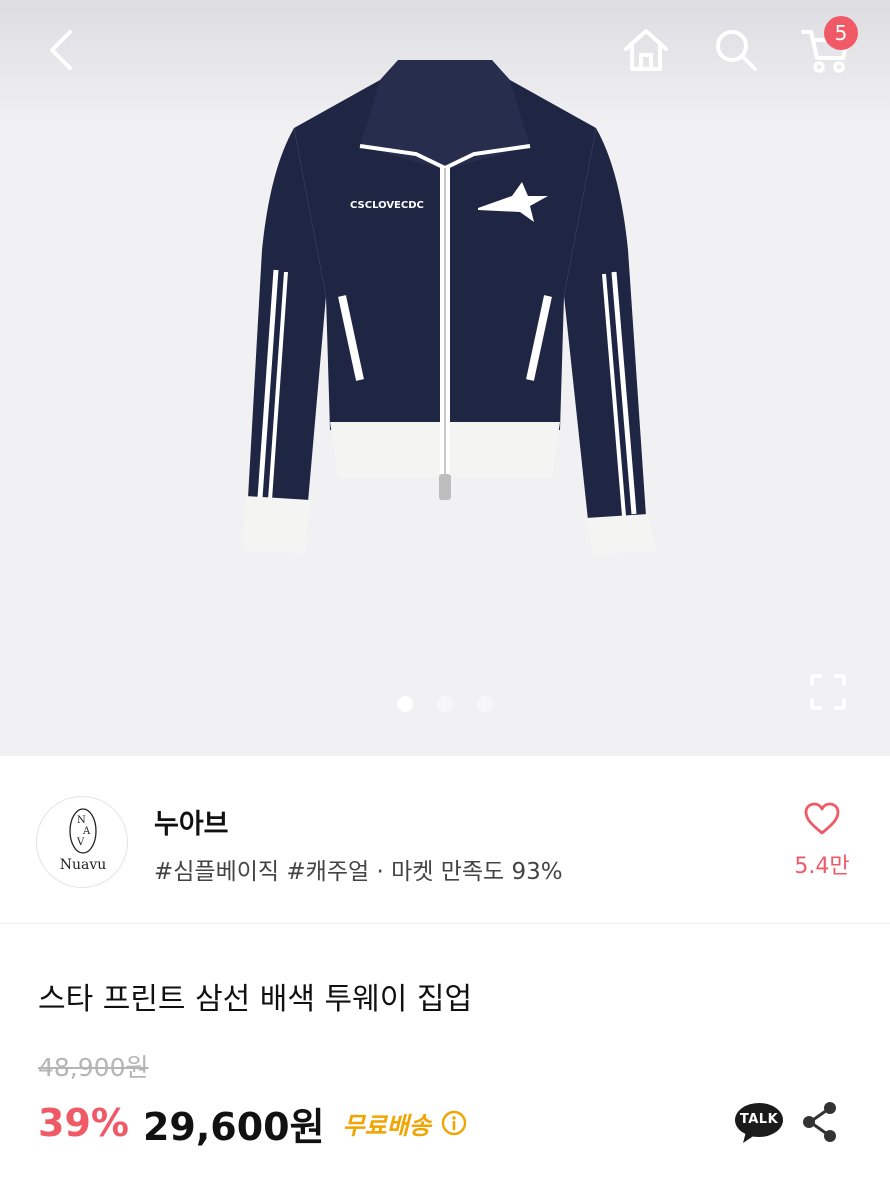 This screenshot has width=890, height=1200. I want to click on sale-price: 29,600원, so click(233, 1126).